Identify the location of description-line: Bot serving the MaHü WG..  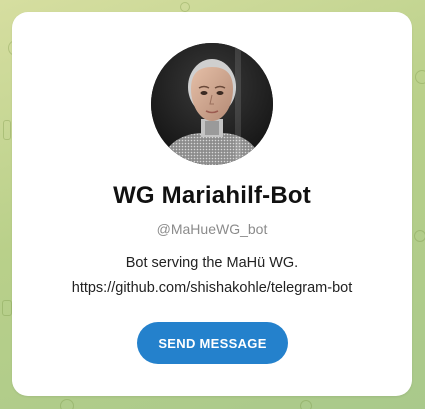
(212, 263).